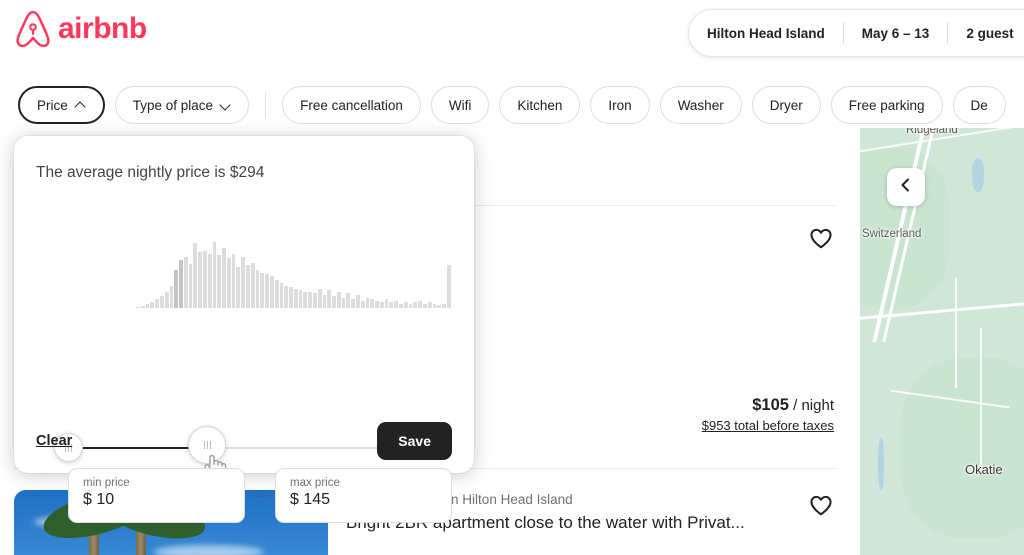  I want to click on filter-pill-label: Wifi, so click(460, 105).